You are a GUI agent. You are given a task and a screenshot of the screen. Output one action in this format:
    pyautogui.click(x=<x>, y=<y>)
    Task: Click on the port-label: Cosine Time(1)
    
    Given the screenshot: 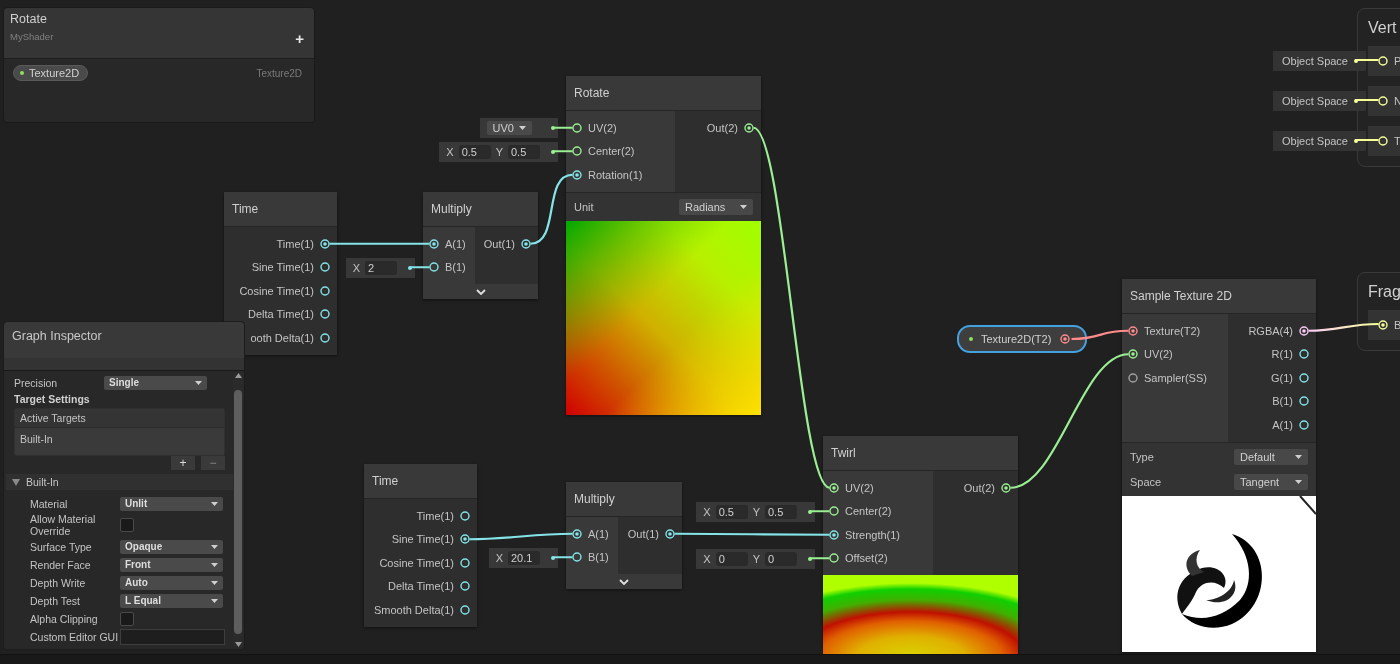 What is the action you would take?
    pyautogui.click(x=276, y=290)
    